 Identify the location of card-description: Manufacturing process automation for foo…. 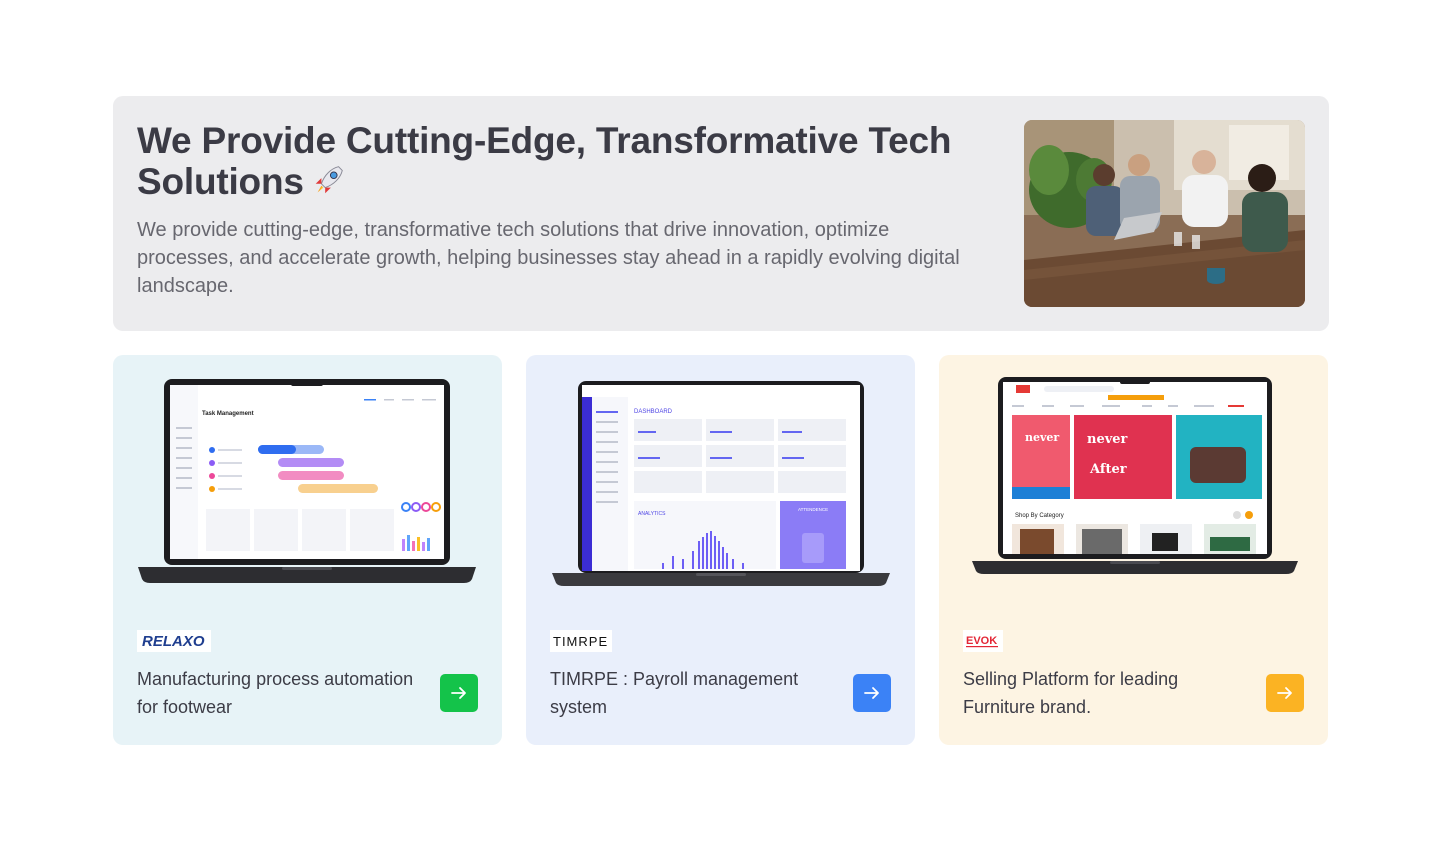
(275, 693).